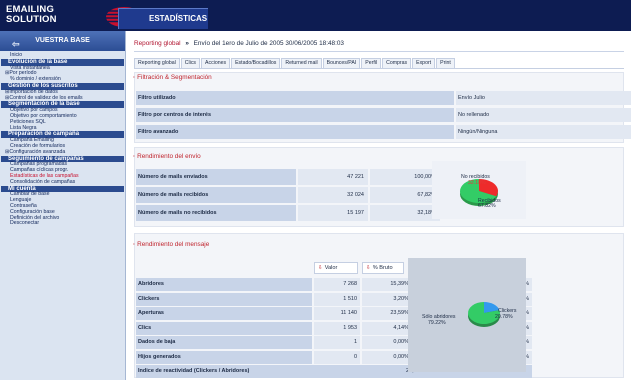 Image resolution: width=631 pixels, height=380 pixels. Describe the element at coordinates (333, 177) in the screenshot. I see `envio-count: 47 221` at that location.